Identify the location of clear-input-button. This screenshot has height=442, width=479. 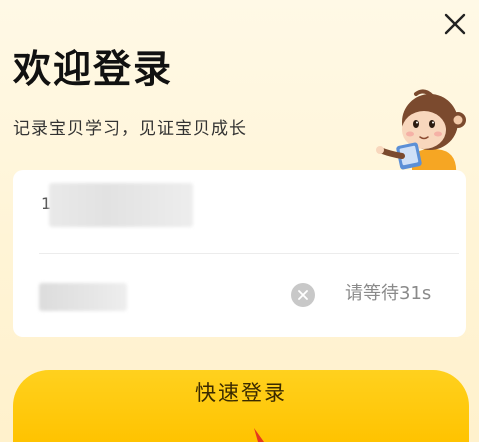
(303, 295).